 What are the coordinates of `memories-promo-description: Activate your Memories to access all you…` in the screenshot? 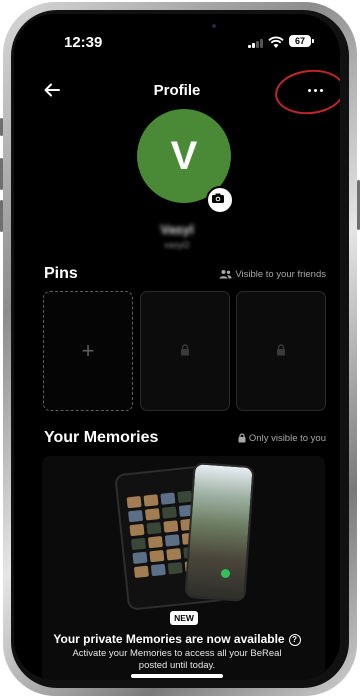 It's located at (177, 659).